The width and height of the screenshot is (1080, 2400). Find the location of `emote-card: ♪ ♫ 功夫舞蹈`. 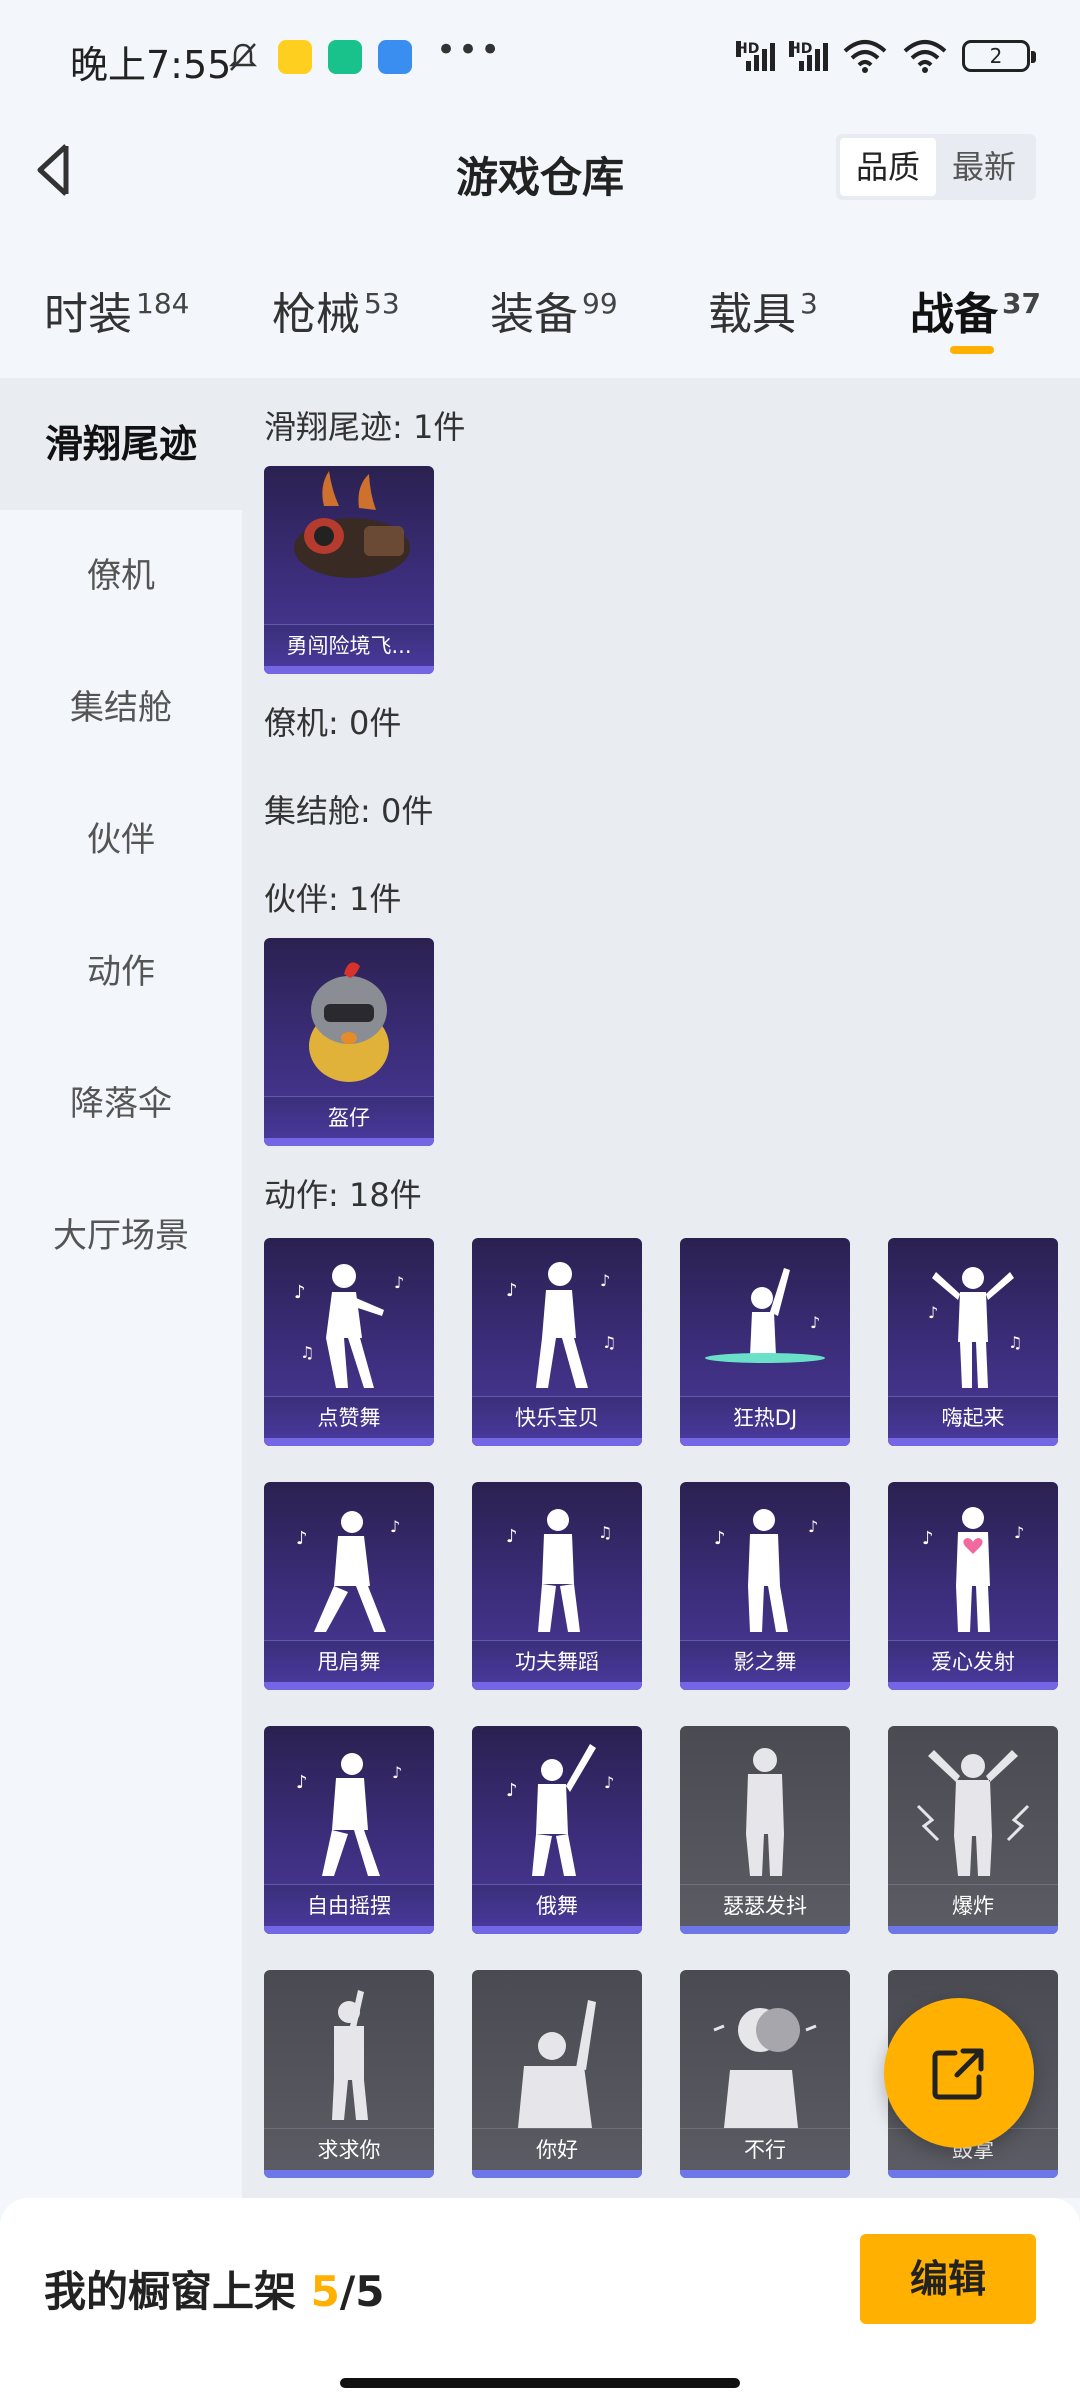

emote-card: ♪ ♫ 功夫舞蹈 is located at coordinates (557, 1586).